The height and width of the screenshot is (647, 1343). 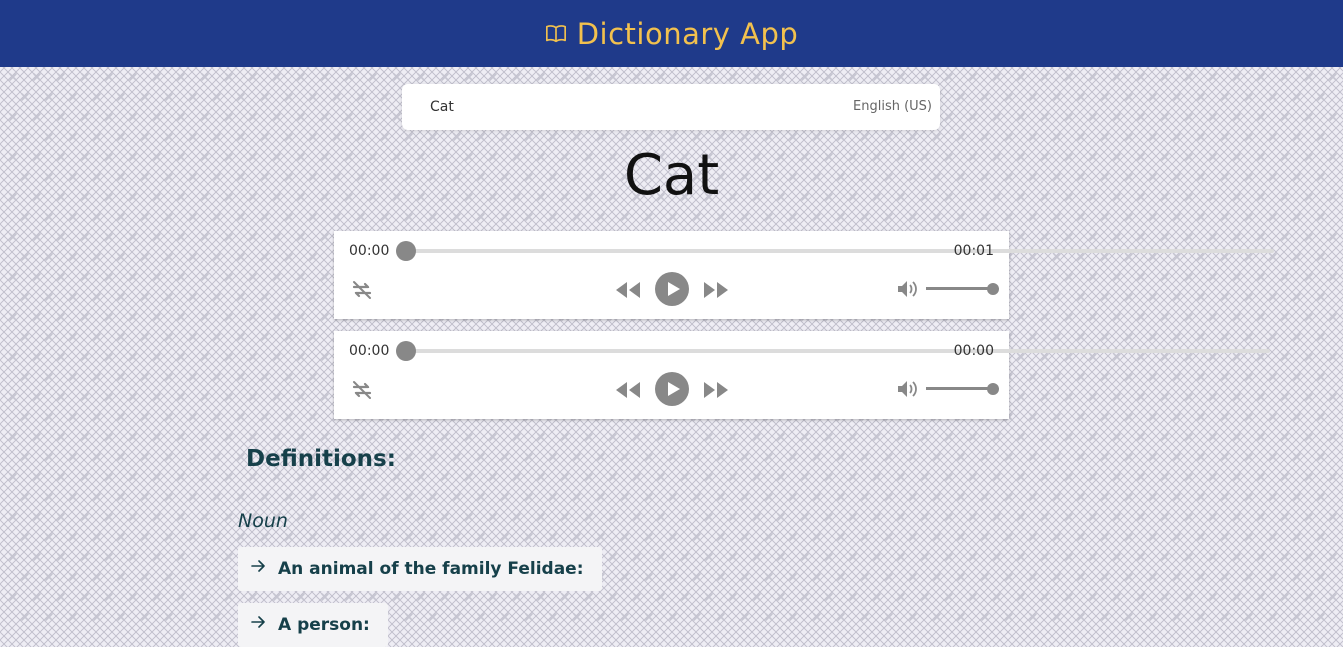 I want to click on definition-text: A person:, so click(x=324, y=625).